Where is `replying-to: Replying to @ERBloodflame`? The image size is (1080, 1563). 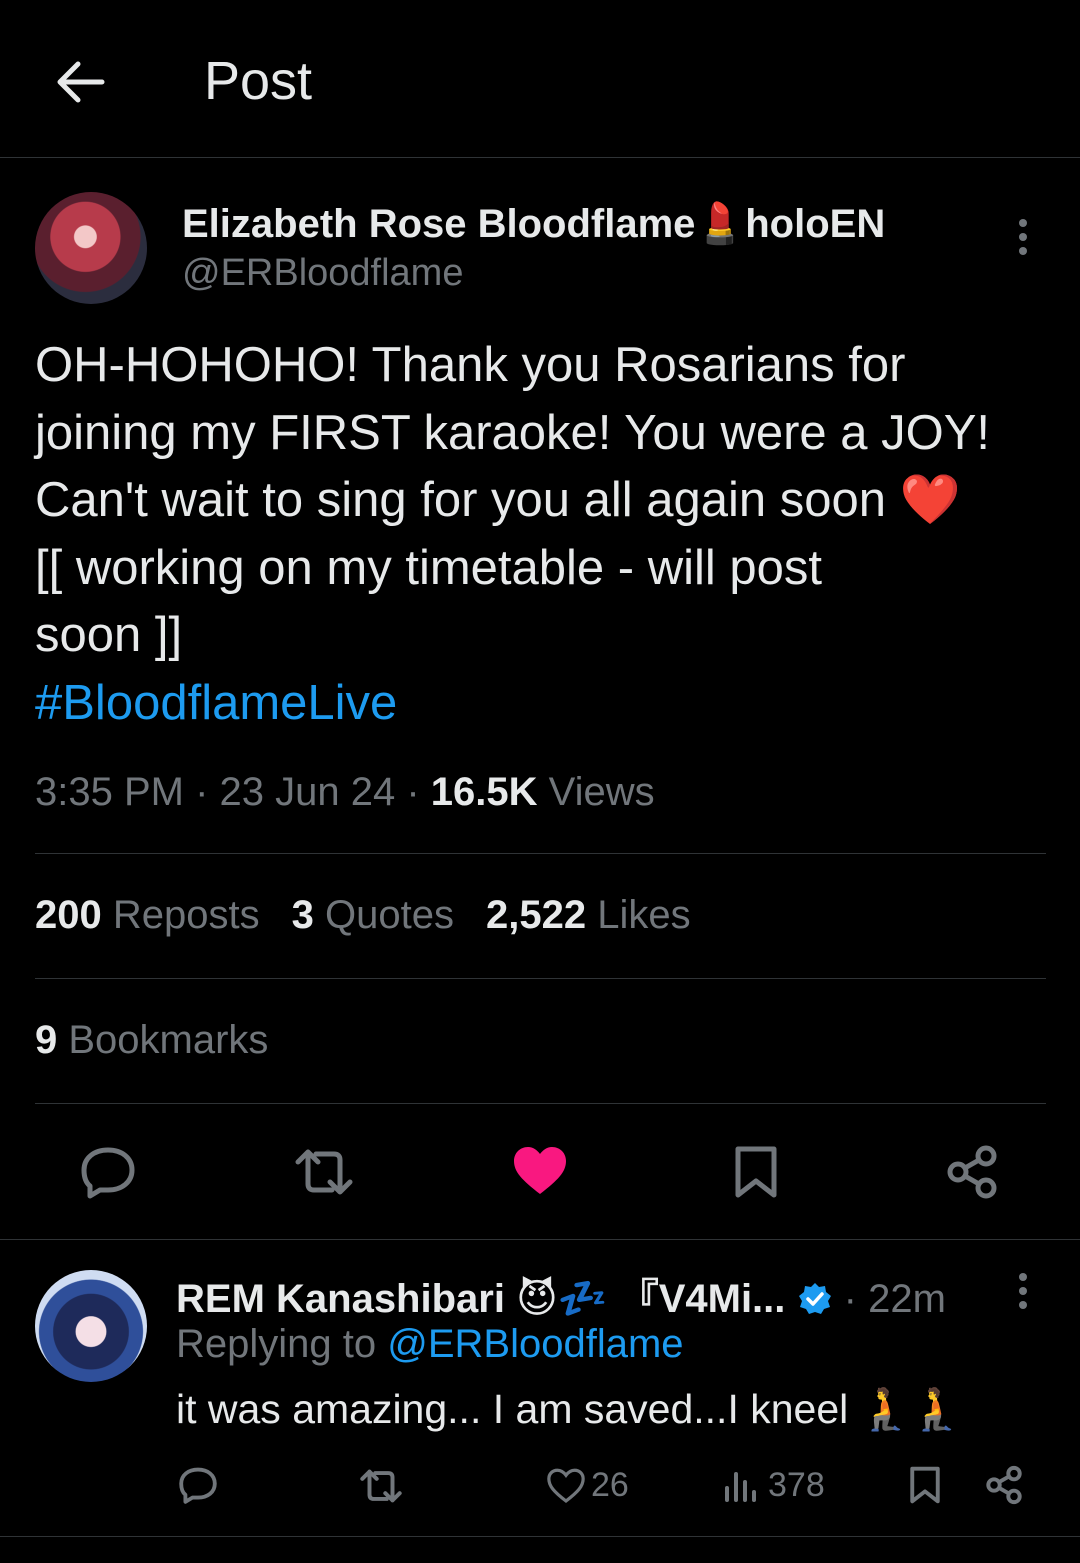 replying-to: Replying to @ERBloodflame is located at coordinates (430, 1344).